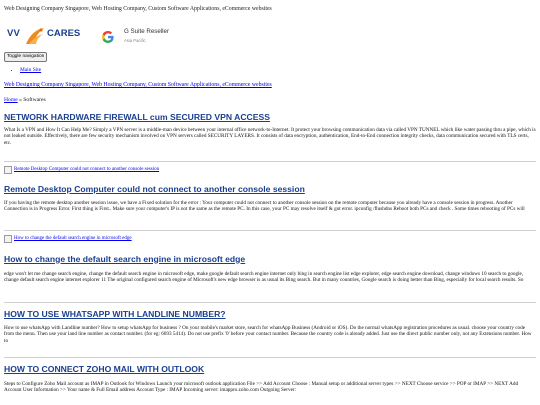  I want to click on google-g-icon, so click(108, 37).